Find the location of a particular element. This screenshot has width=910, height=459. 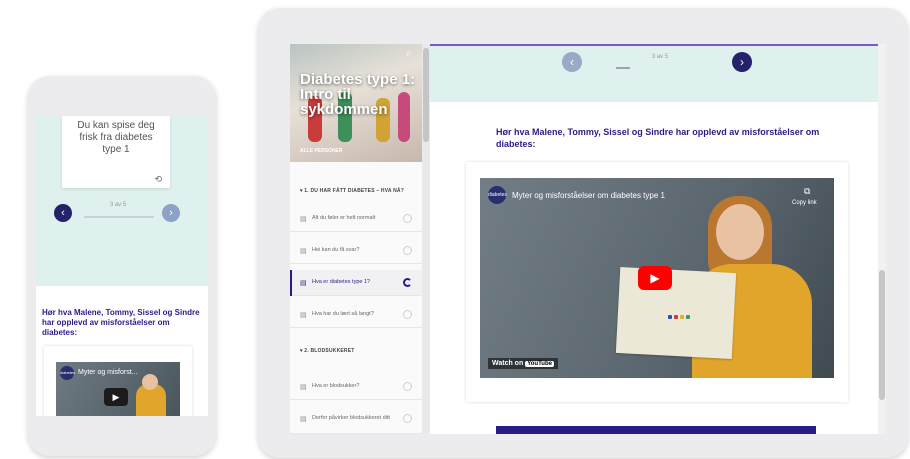

section-header: ▾ 1. DU HAR FÅTT DIABETES – HVA NÅ? is located at coordinates (352, 191).